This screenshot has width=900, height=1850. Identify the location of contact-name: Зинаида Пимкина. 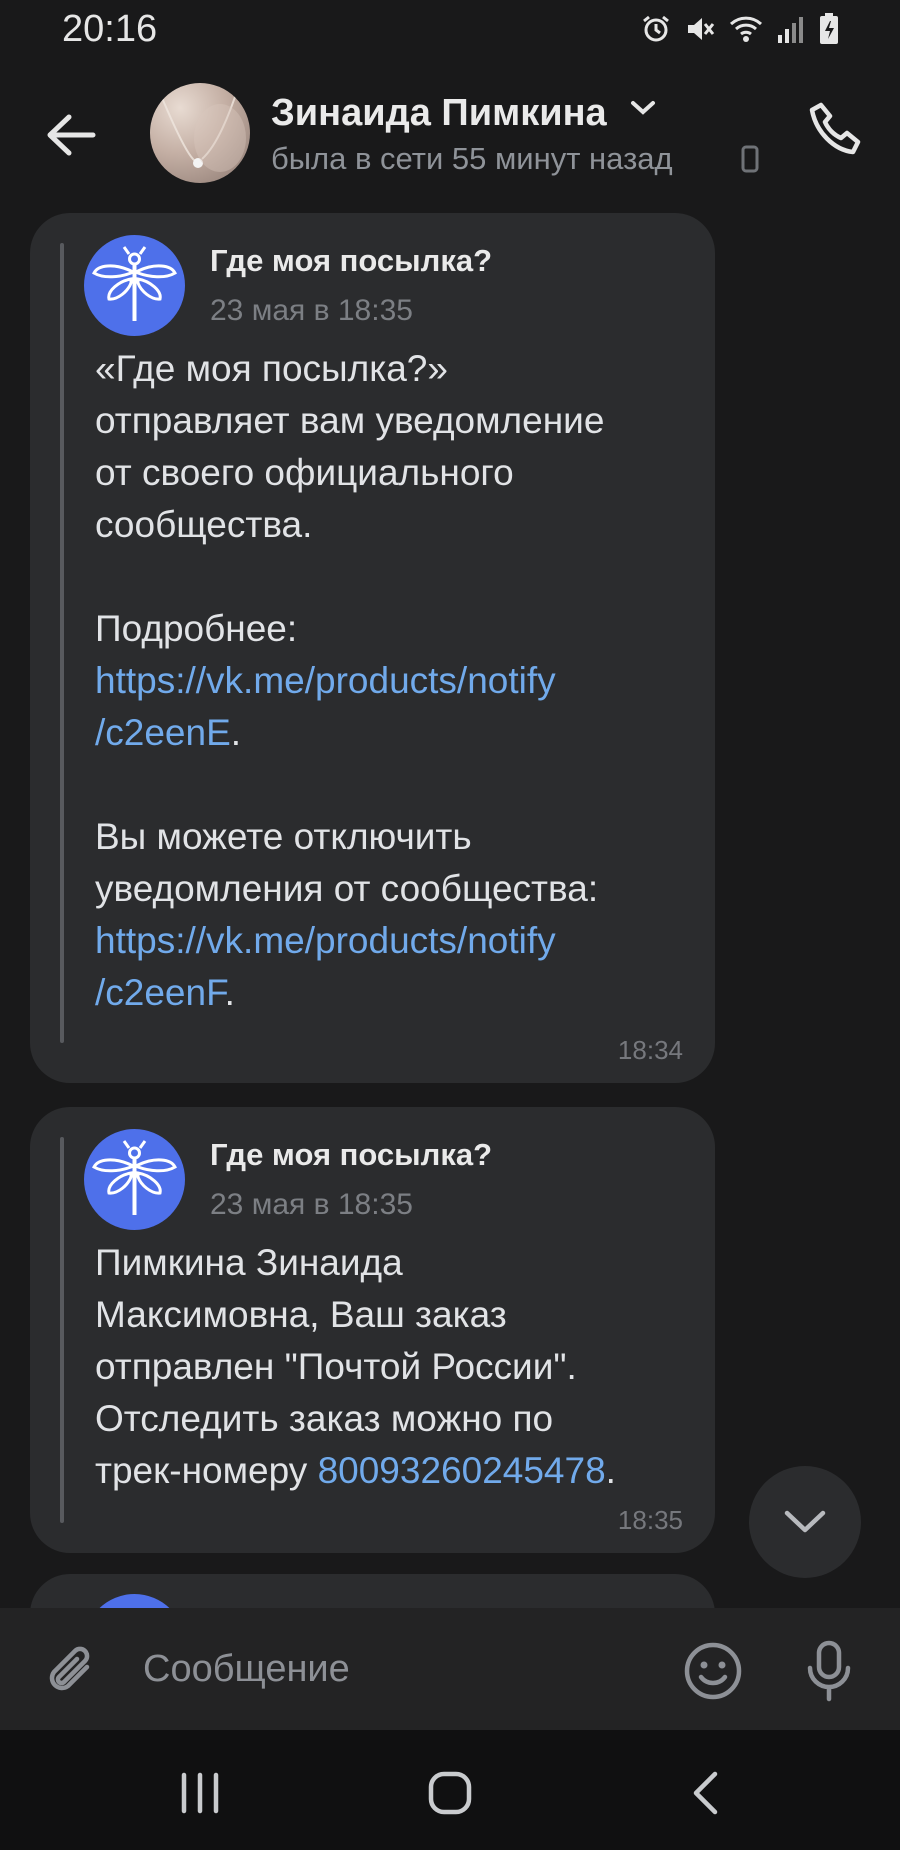
(439, 113).